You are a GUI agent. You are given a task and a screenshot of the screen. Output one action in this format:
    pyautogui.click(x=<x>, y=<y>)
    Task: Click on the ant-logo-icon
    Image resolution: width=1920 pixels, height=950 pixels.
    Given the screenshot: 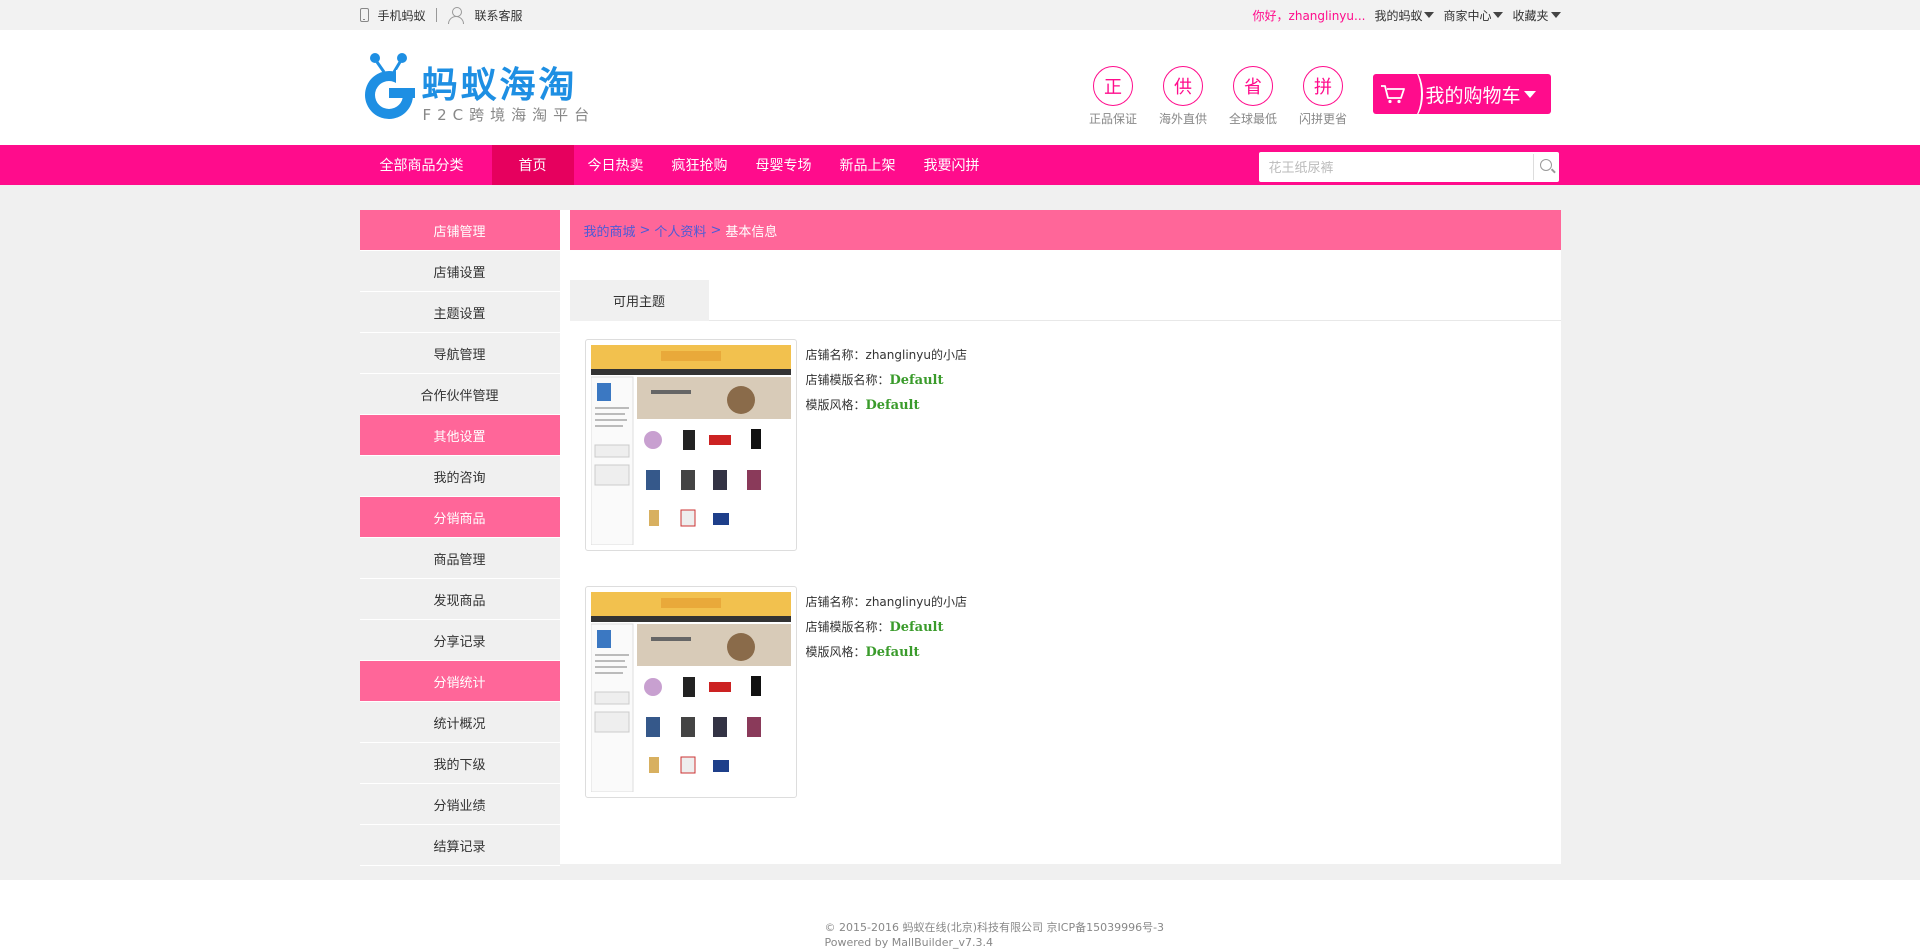 What is the action you would take?
    pyautogui.click(x=391, y=86)
    